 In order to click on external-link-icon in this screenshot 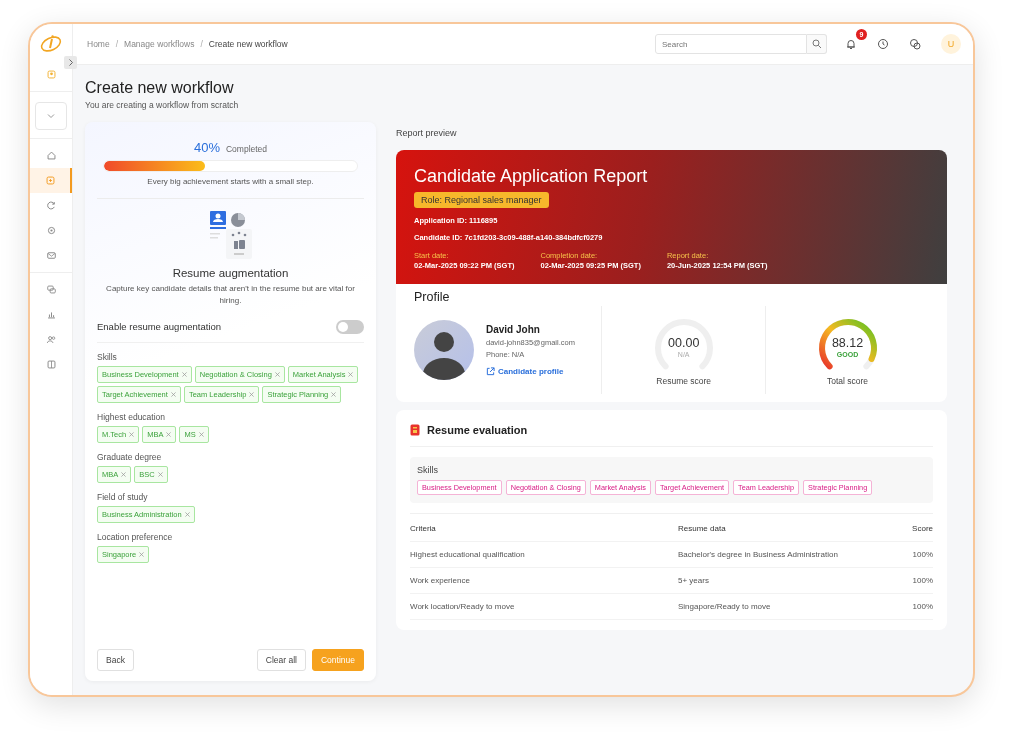, I will do `click(490, 371)`.